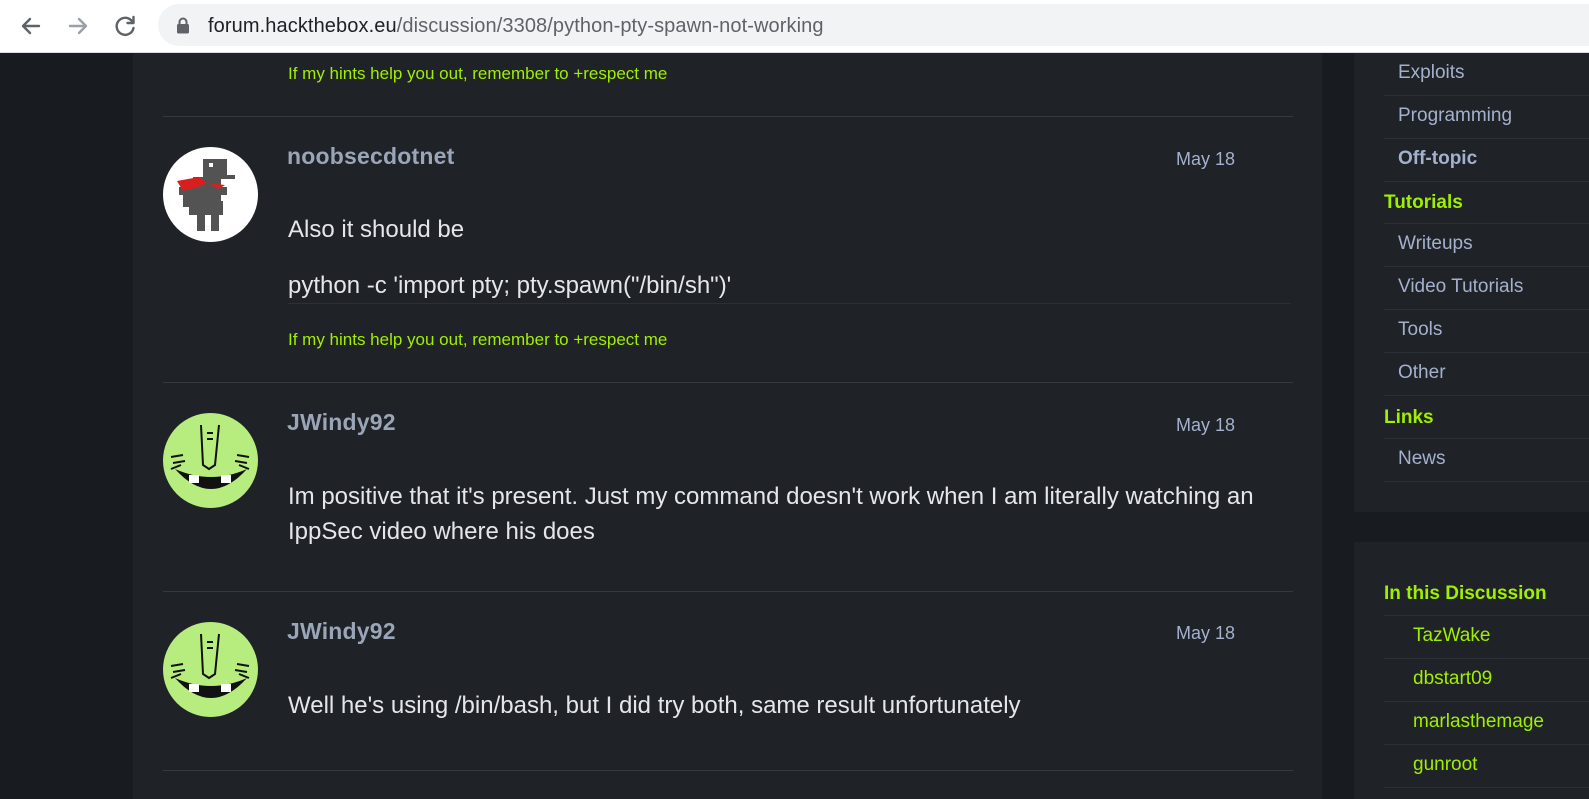 This screenshot has height=799, width=1589. Describe the element at coordinates (1409, 418) in the screenshot. I see `links-heading: Links` at that location.